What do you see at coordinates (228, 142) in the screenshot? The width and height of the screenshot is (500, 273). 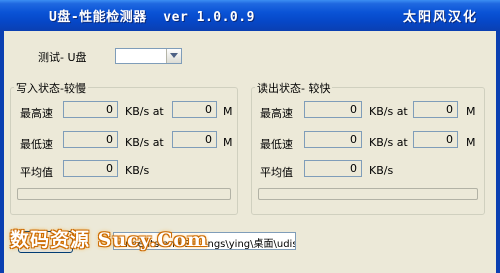 I see `write-min-at-unit: M` at bounding box center [228, 142].